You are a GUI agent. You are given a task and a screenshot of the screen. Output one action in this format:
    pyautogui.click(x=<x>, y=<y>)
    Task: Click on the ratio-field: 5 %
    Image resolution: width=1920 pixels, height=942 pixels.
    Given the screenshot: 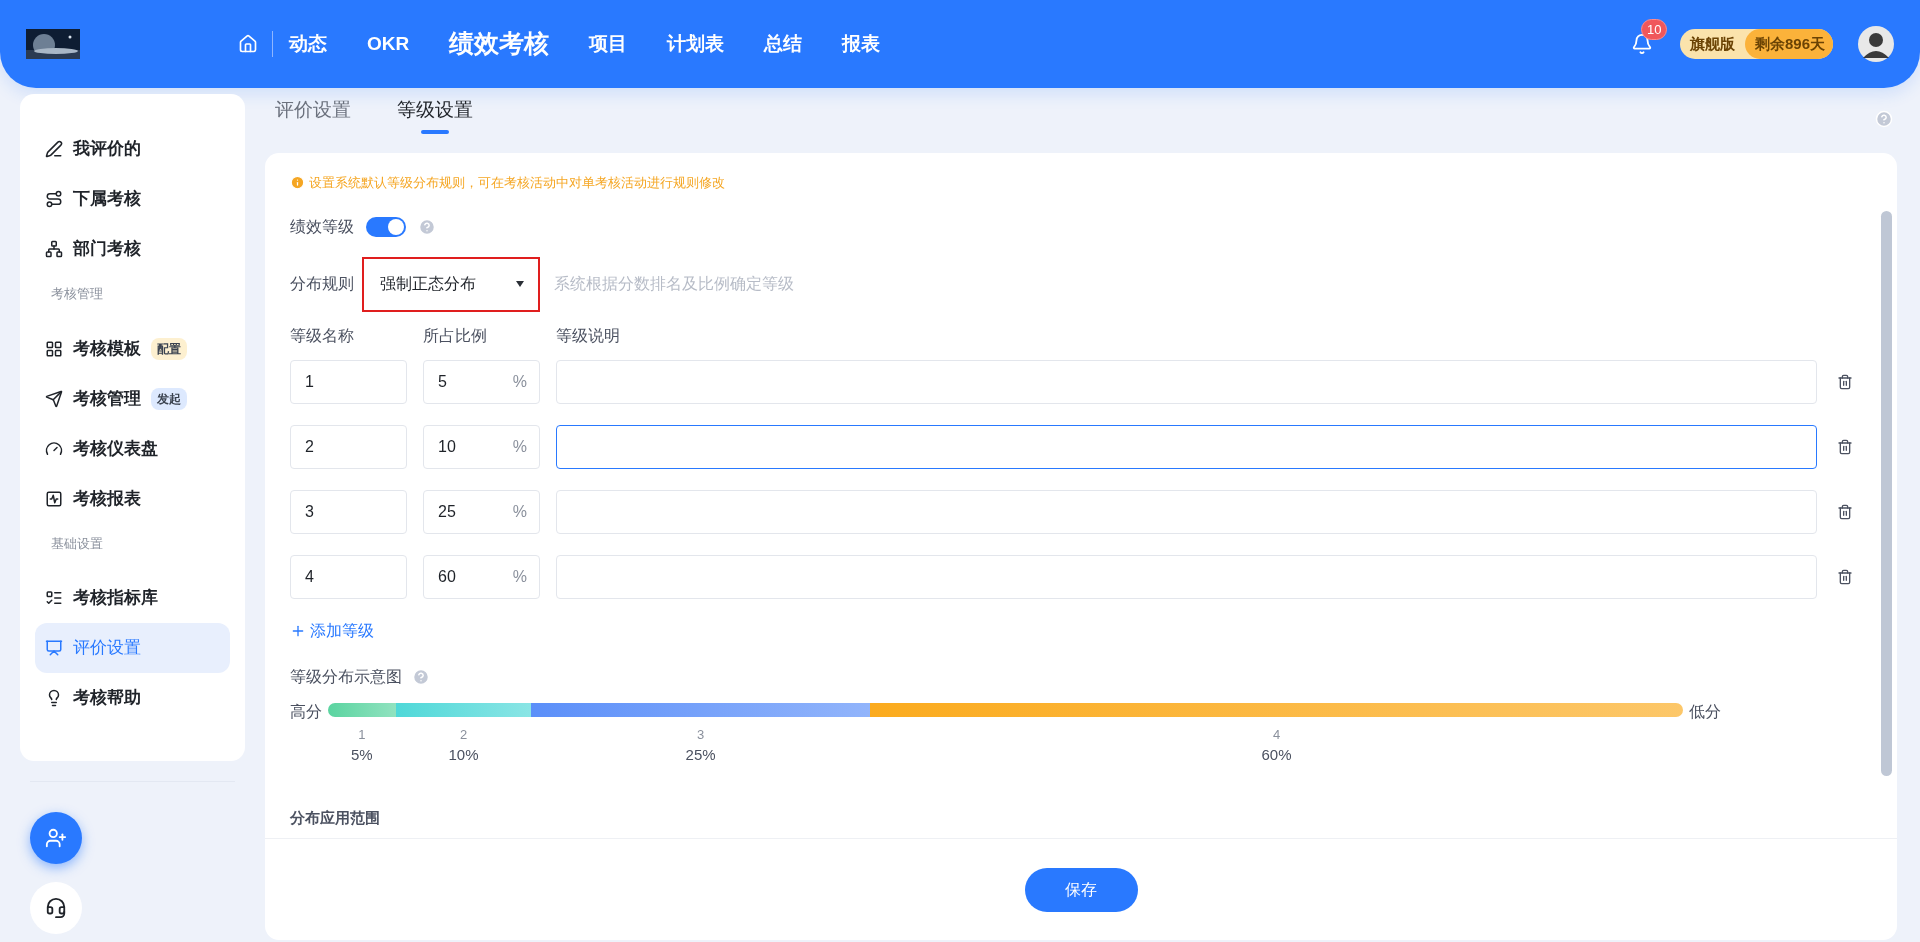 What is the action you would take?
    pyautogui.click(x=481, y=381)
    